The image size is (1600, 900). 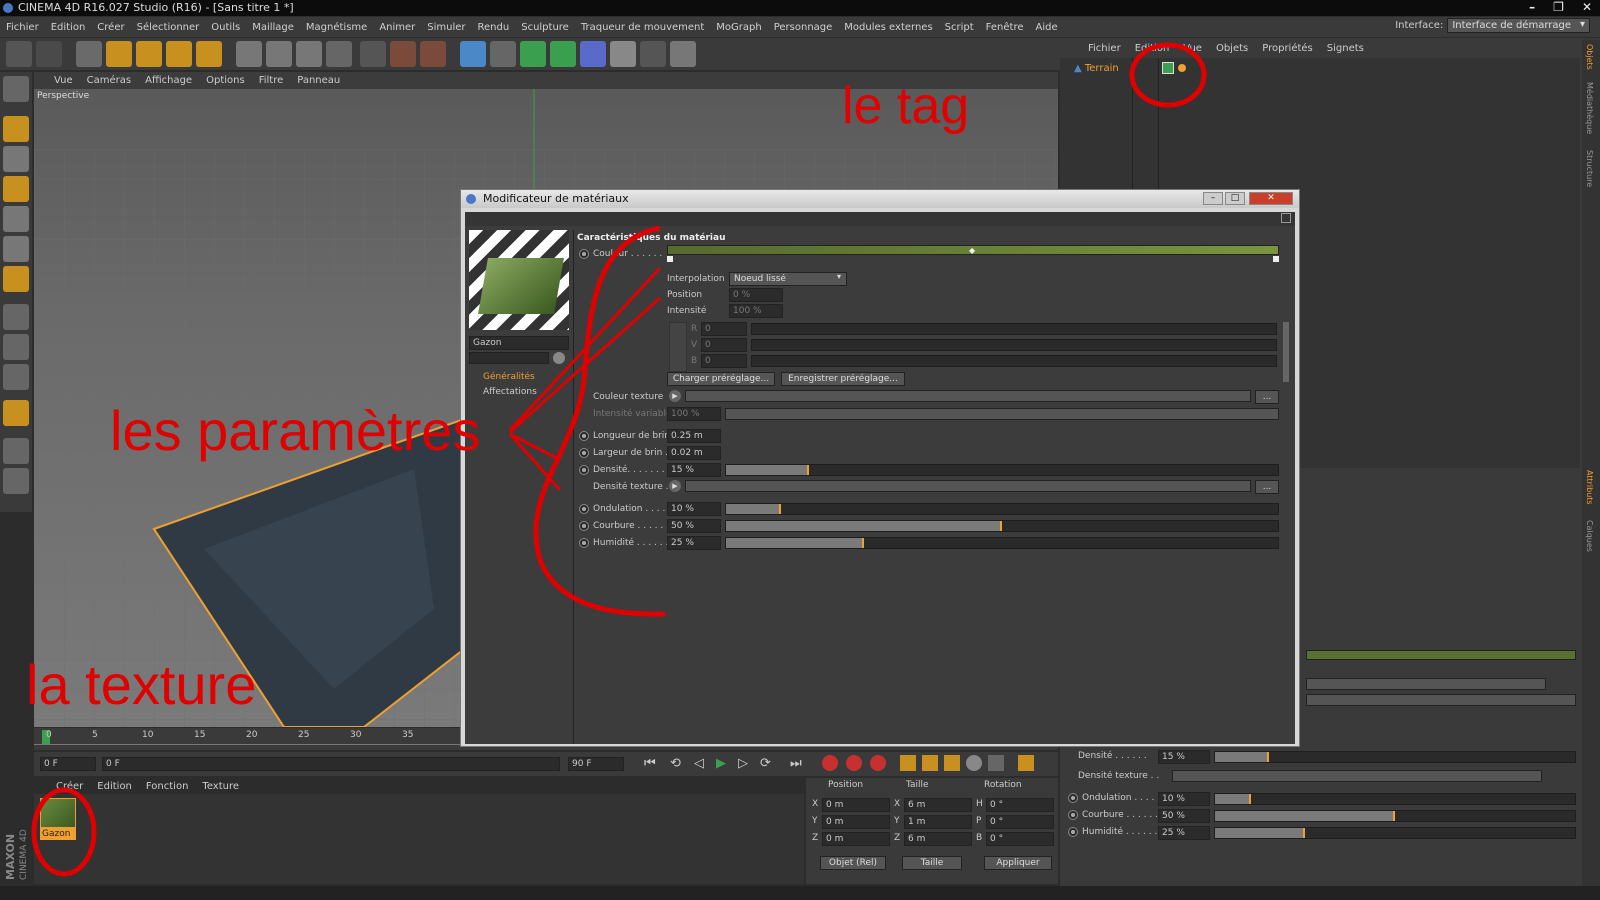 What do you see at coordinates (906, 106) in the screenshot?
I see `annotation-tag-text: le tag` at bounding box center [906, 106].